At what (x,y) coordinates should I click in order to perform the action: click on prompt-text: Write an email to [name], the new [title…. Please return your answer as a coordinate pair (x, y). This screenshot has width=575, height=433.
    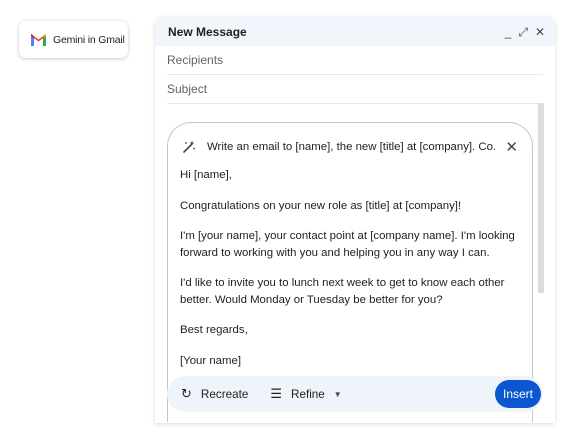
    Looking at the image, I should click on (351, 147).